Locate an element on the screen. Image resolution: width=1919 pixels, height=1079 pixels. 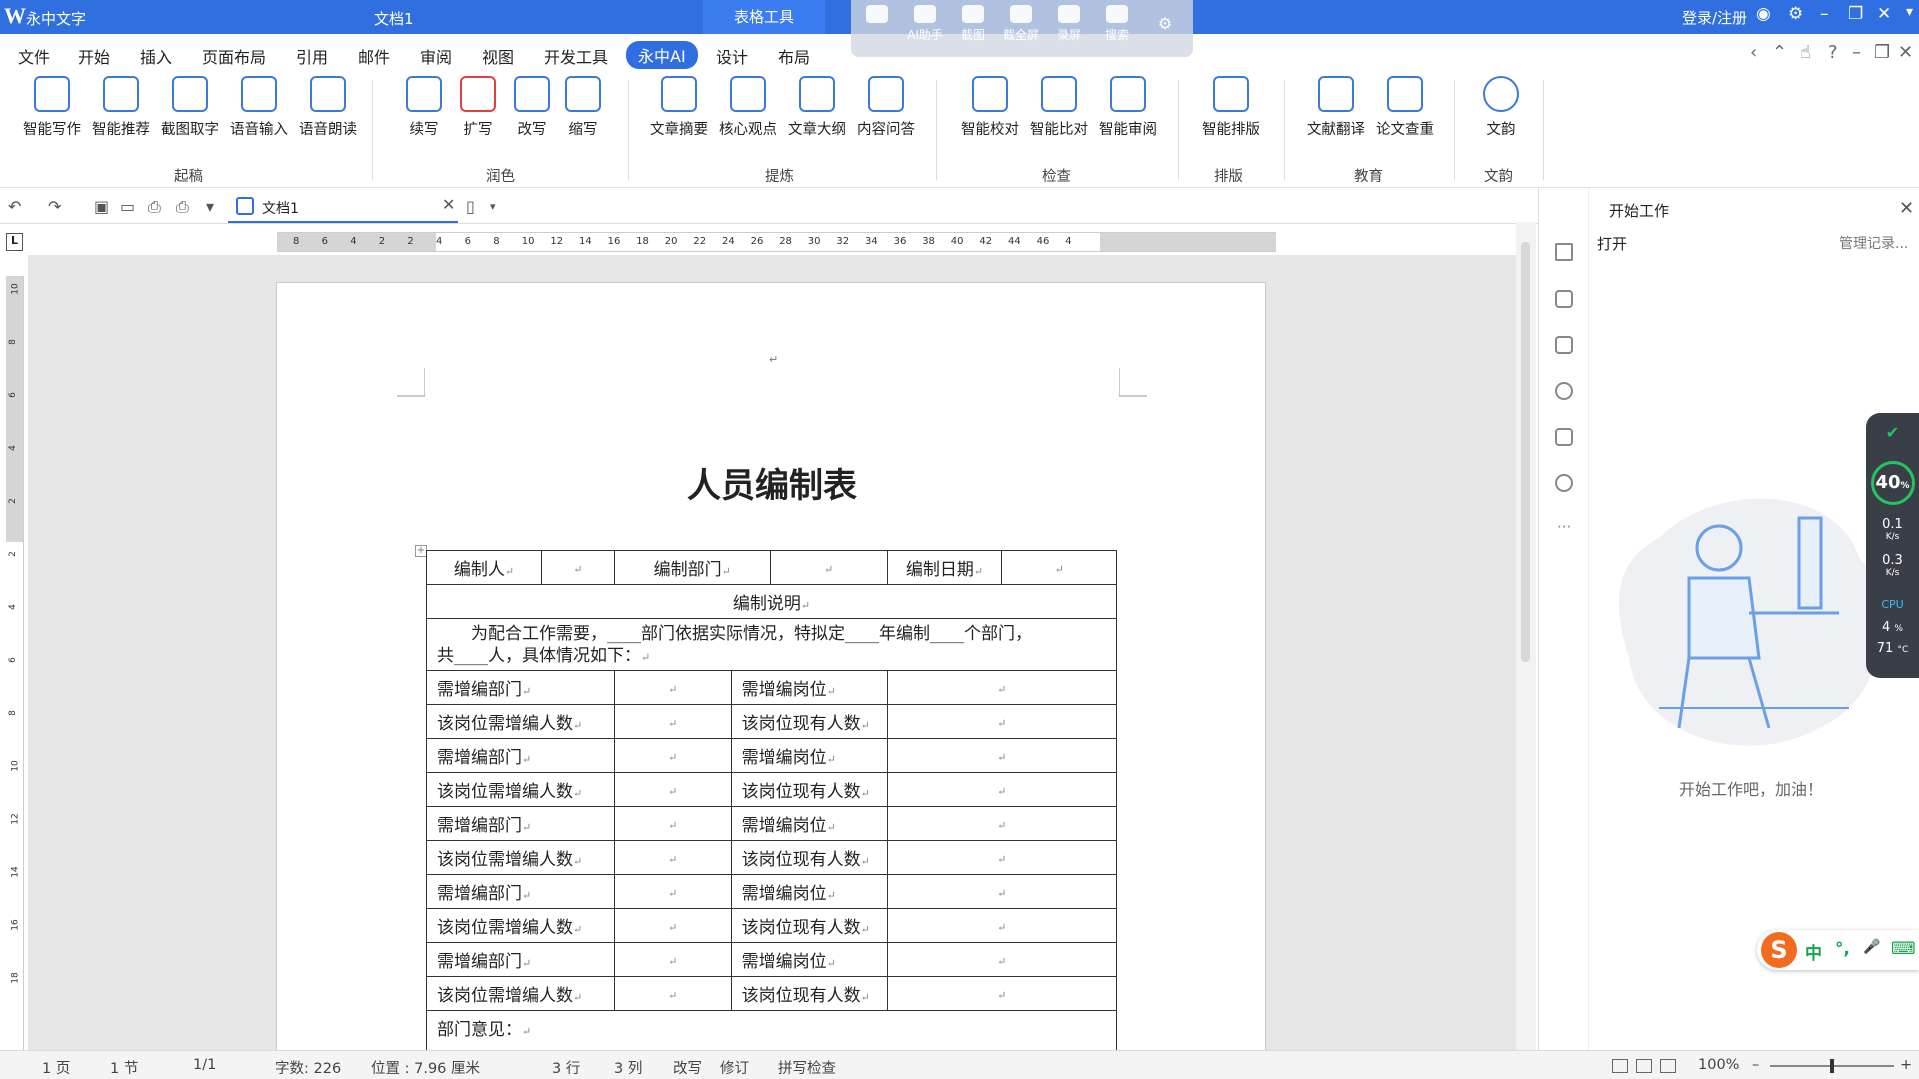
table-cell: 编制日期↵ is located at coordinates (944, 567).